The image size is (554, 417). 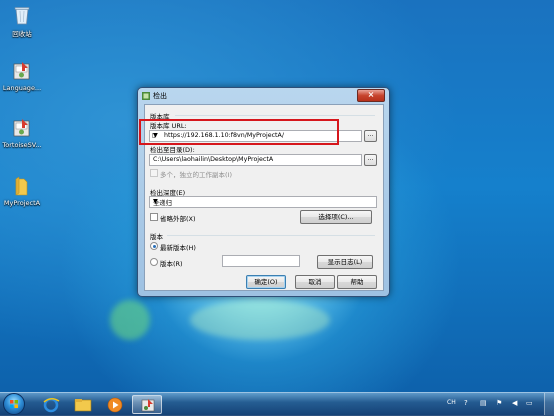 What do you see at coordinates (154, 246) in the screenshot?
I see `head-revision-radio` at bounding box center [154, 246].